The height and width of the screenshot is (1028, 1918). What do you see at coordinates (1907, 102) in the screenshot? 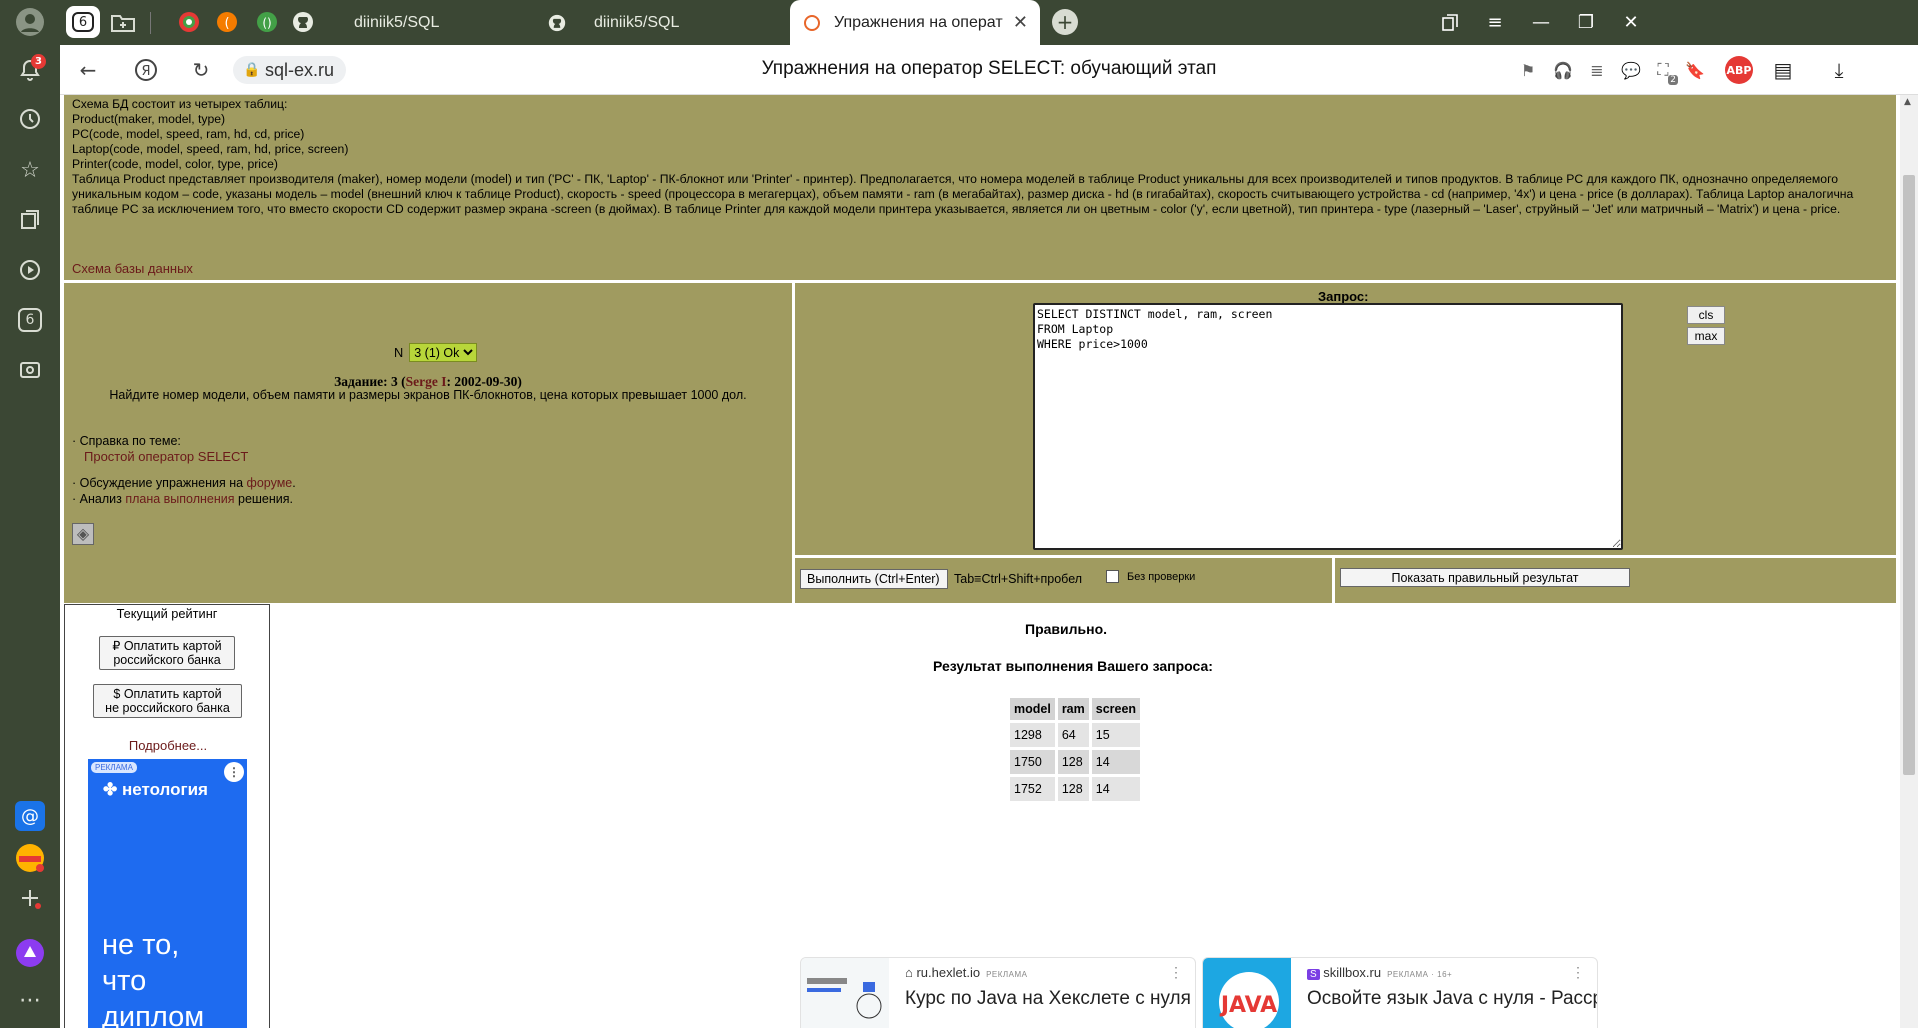
I see `scroll-up-arrow-icon: ▲` at bounding box center [1907, 102].